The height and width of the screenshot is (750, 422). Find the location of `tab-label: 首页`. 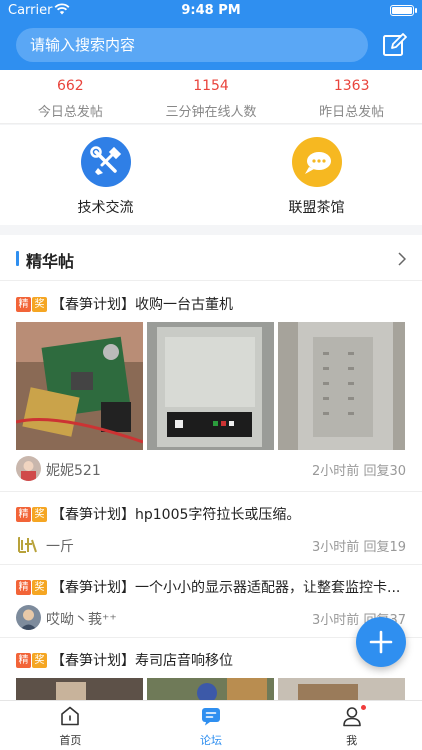

tab-label: 首页 is located at coordinates (70, 740).